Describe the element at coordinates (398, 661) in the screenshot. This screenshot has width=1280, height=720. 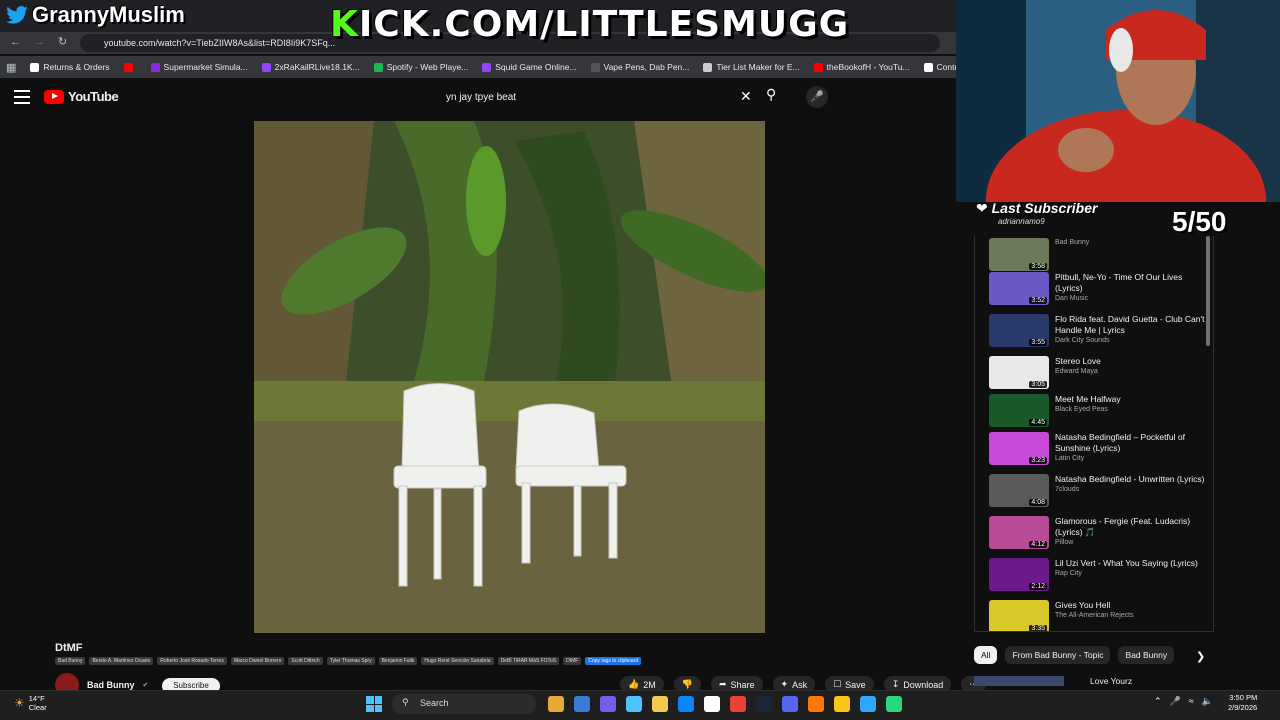
I see `video-tag: Benjamin Falik` at that location.